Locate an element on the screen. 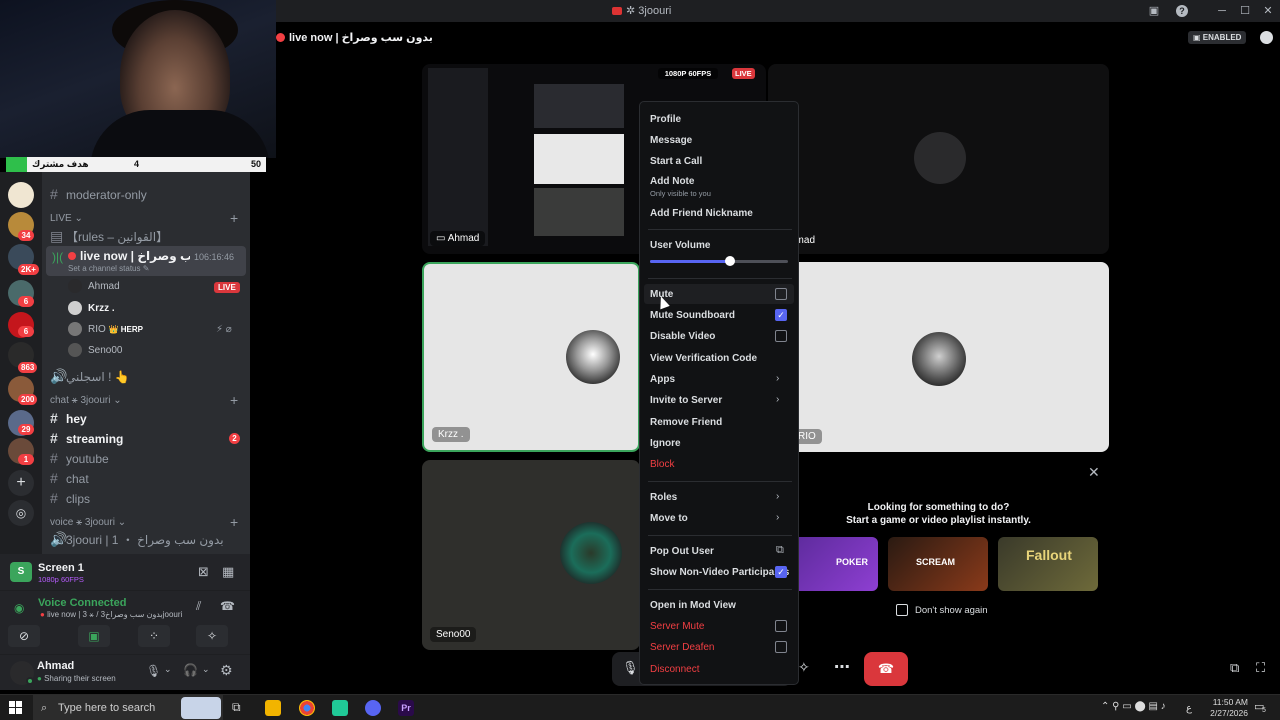  menu-mod-view: Open in Mod View is located at coordinates (693, 605).